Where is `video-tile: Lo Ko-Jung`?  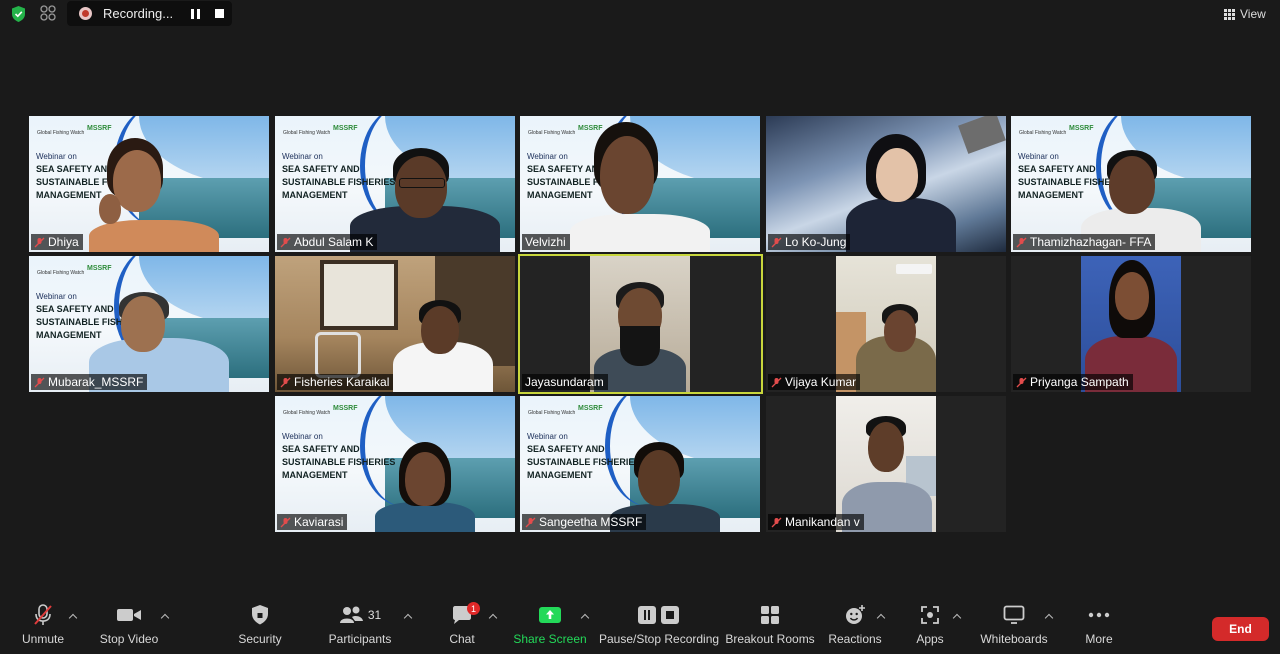
video-tile: Lo Ko-Jung is located at coordinates (886, 184).